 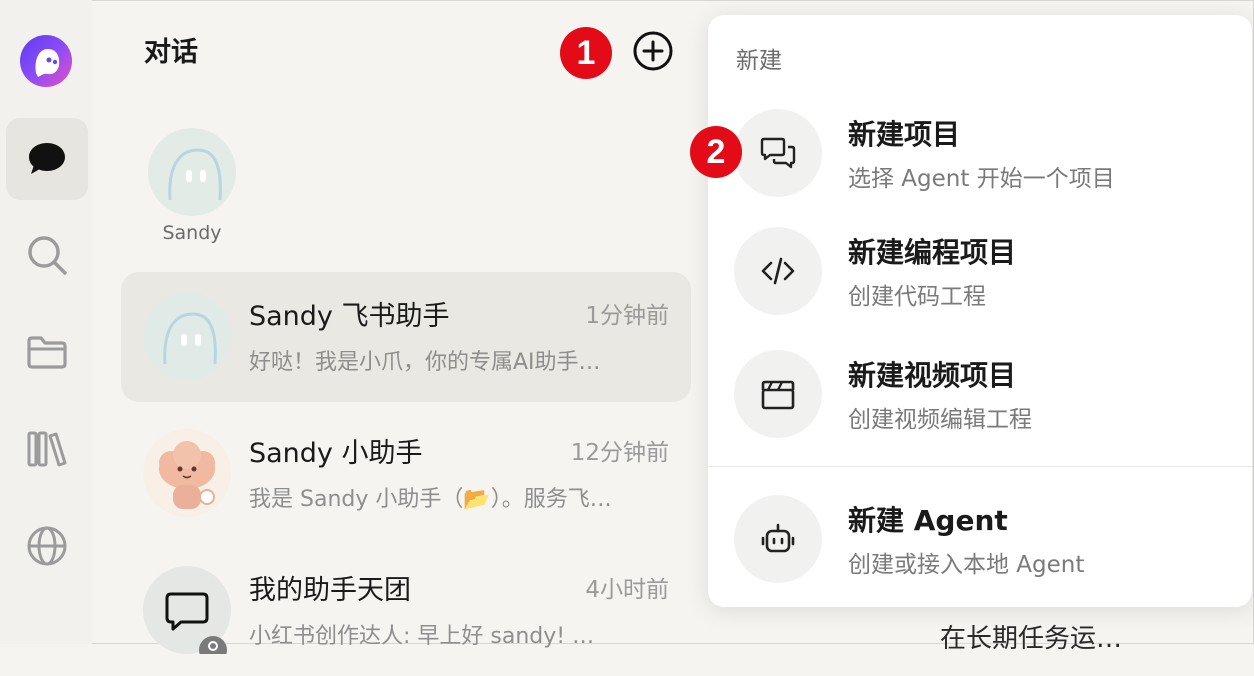 I want to click on folder-icon, so click(x=47, y=352).